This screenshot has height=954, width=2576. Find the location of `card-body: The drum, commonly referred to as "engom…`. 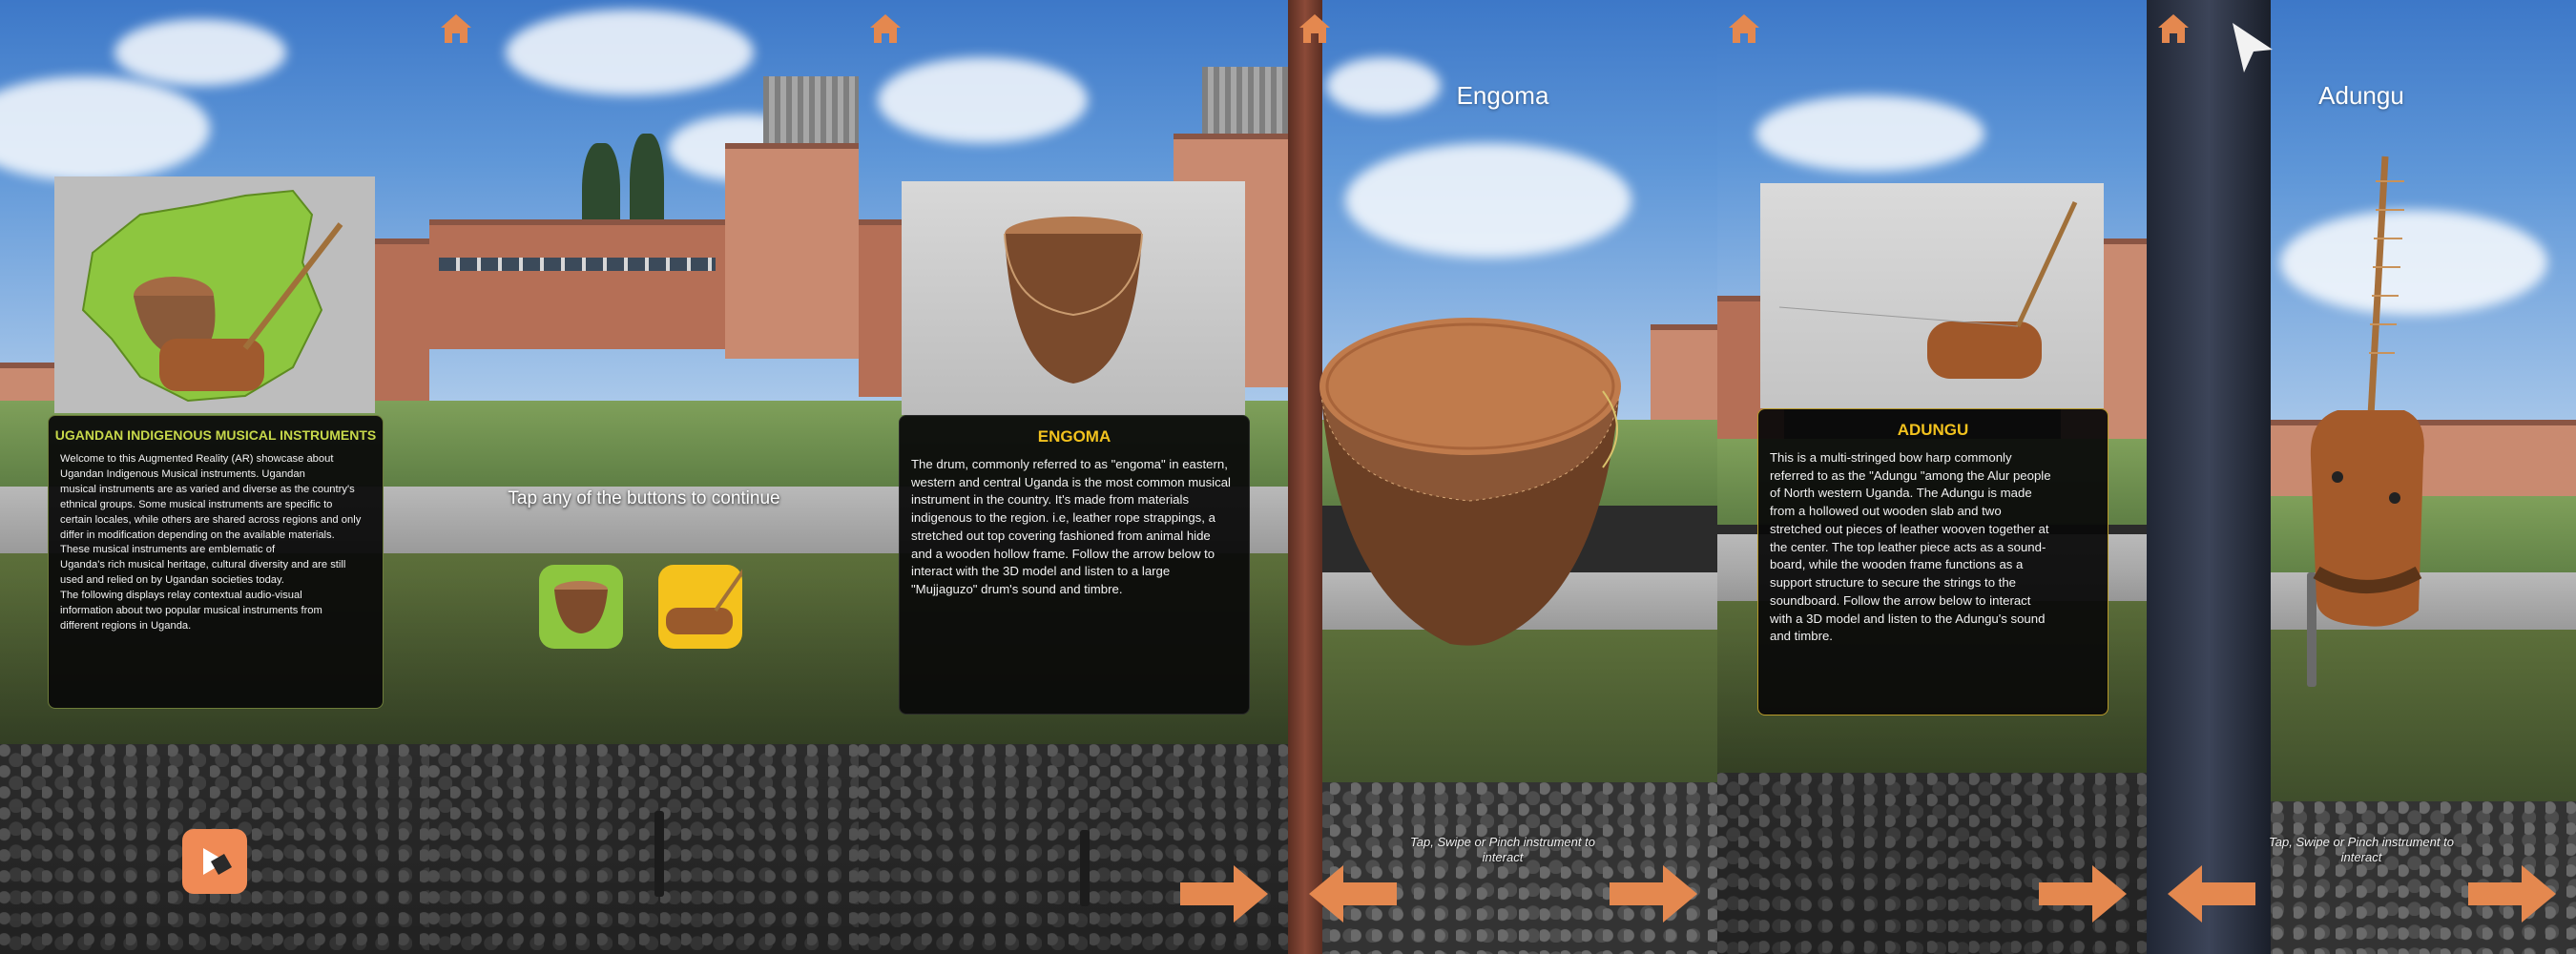

card-body: The drum, commonly referred to as "engom… is located at coordinates (1071, 527).